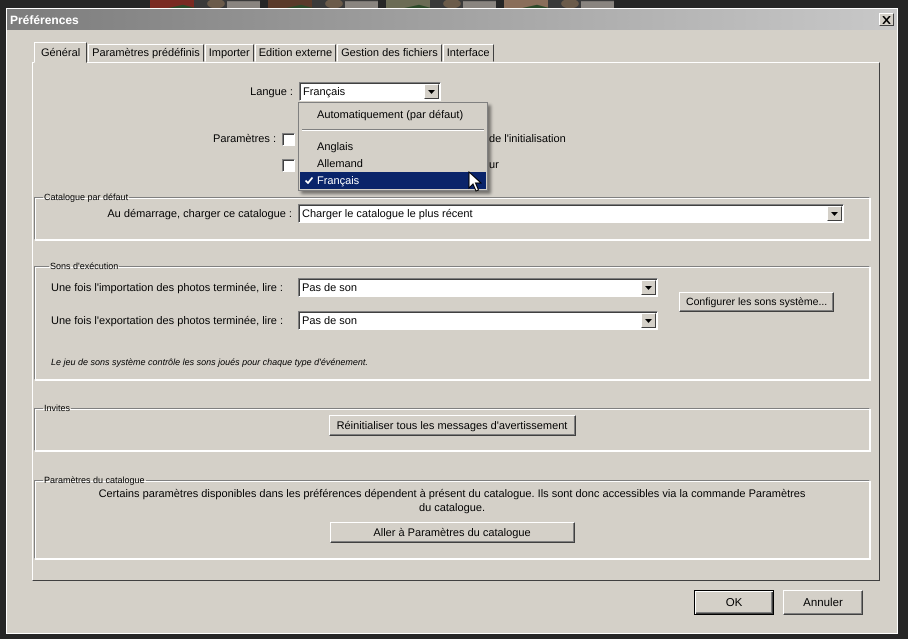 The width and height of the screenshot is (908, 639). What do you see at coordinates (86, 197) in the screenshot?
I see `group-title: Catalogue par défaut` at bounding box center [86, 197].